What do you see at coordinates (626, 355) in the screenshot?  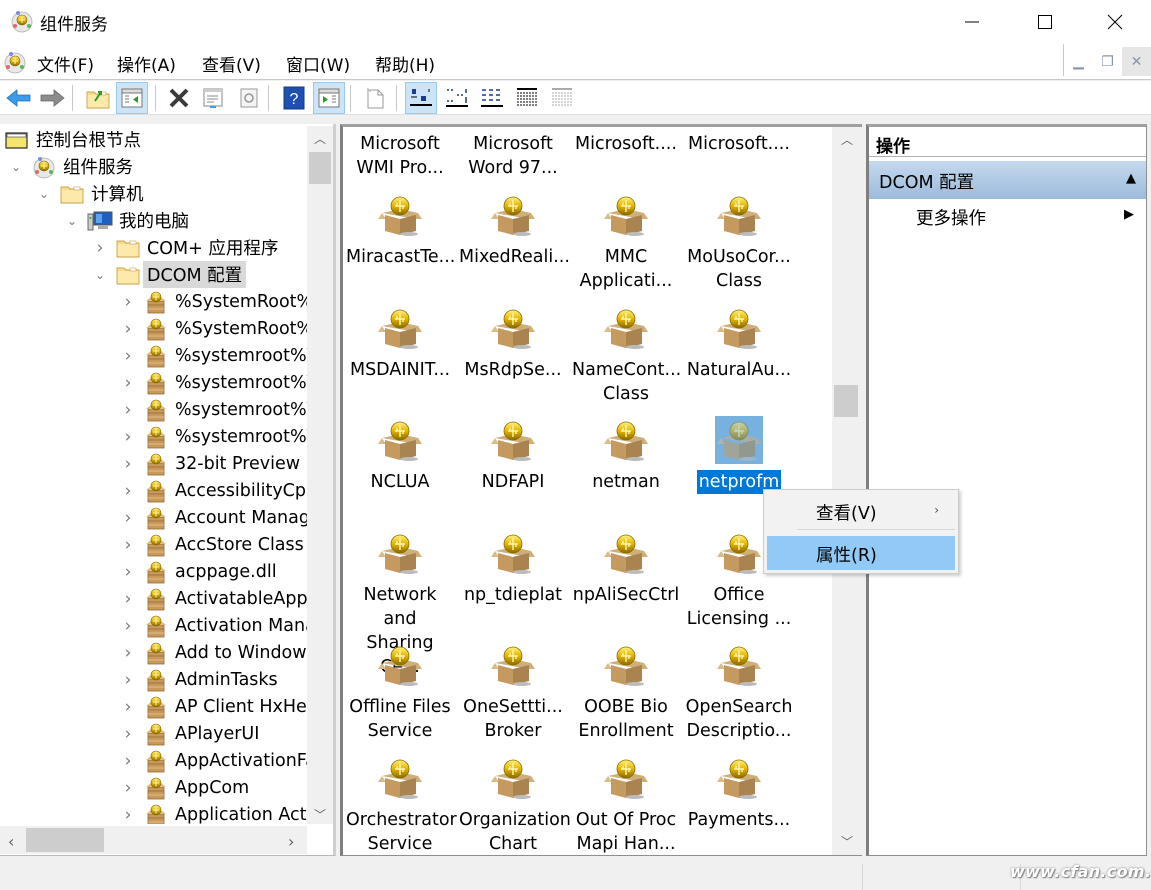 I see `dcom-component-item: NameCont... Class` at bounding box center [626, 355].